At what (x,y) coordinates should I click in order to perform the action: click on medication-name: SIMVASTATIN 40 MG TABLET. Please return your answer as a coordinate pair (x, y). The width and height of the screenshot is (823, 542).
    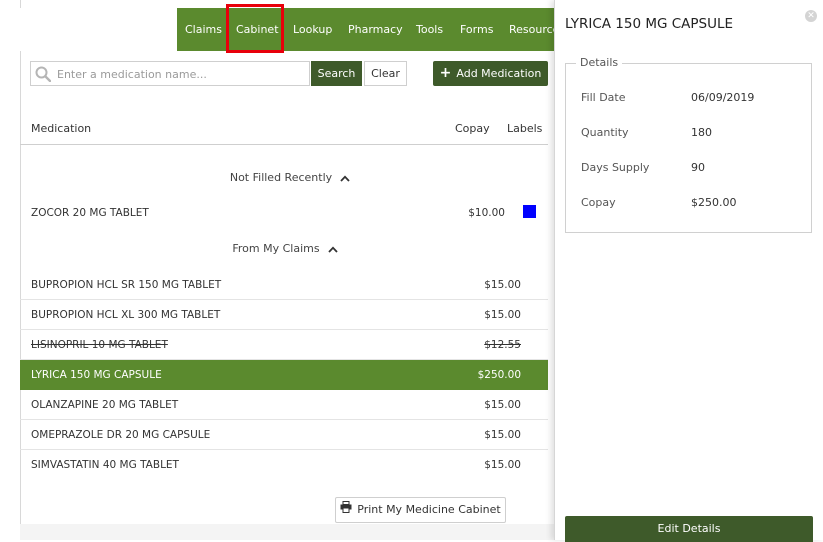
    Looking at the image, I should click on (105, 465).